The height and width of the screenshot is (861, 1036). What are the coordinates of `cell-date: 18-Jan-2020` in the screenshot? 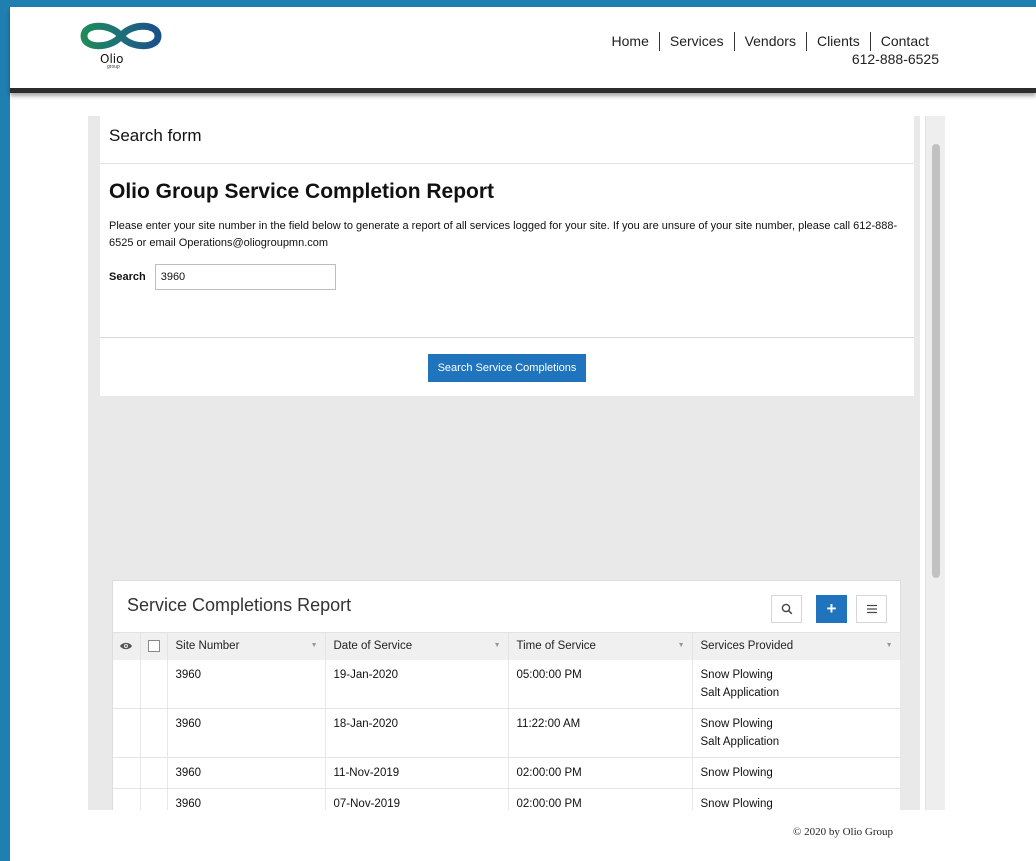 It's located at (417, 733).